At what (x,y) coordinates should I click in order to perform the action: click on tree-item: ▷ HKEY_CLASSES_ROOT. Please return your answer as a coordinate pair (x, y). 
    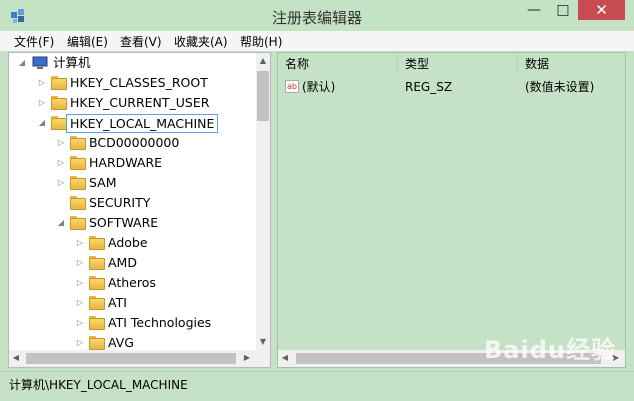
    Looking at the image, I should click on (131, 83).